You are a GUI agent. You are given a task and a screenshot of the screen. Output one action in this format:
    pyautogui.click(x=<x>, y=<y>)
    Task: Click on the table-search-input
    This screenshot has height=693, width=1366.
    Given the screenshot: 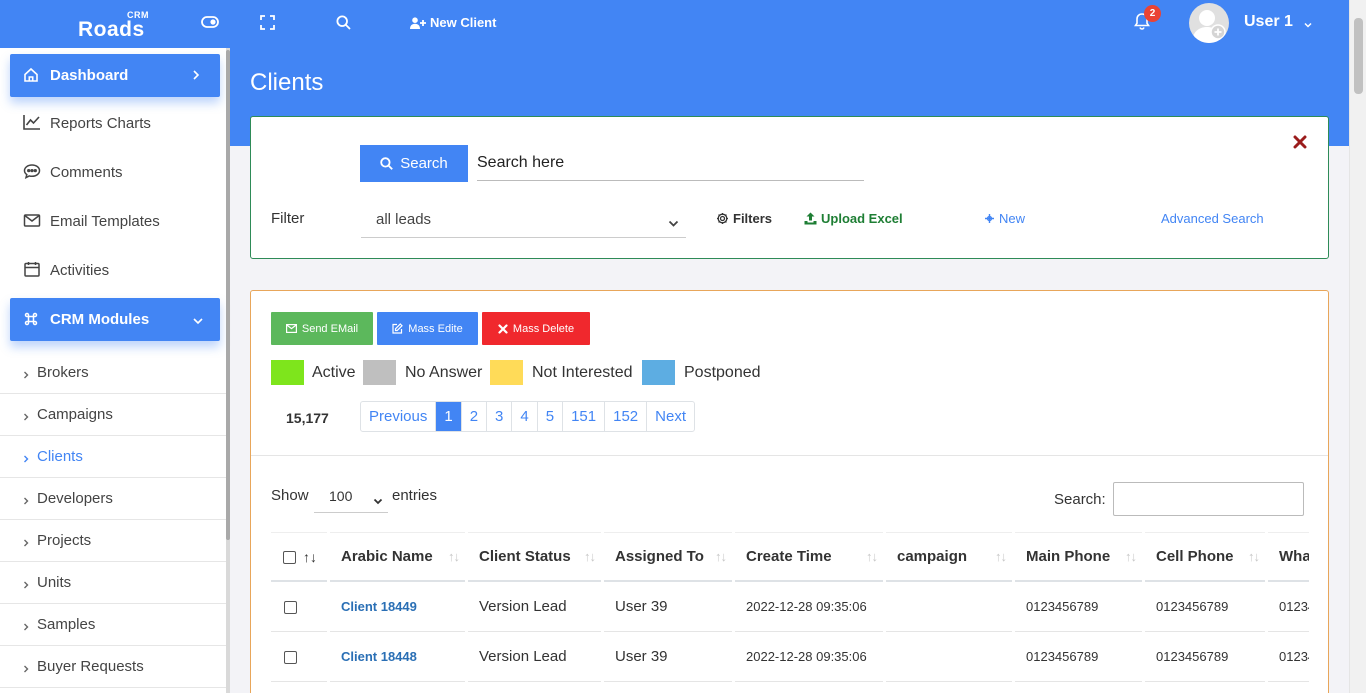 What is the action you would take?
    pyautogui.click(x=1208, y=499)
    